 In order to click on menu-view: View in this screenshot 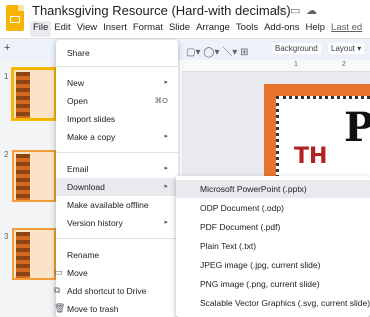, I will do `click(87, 29)`.